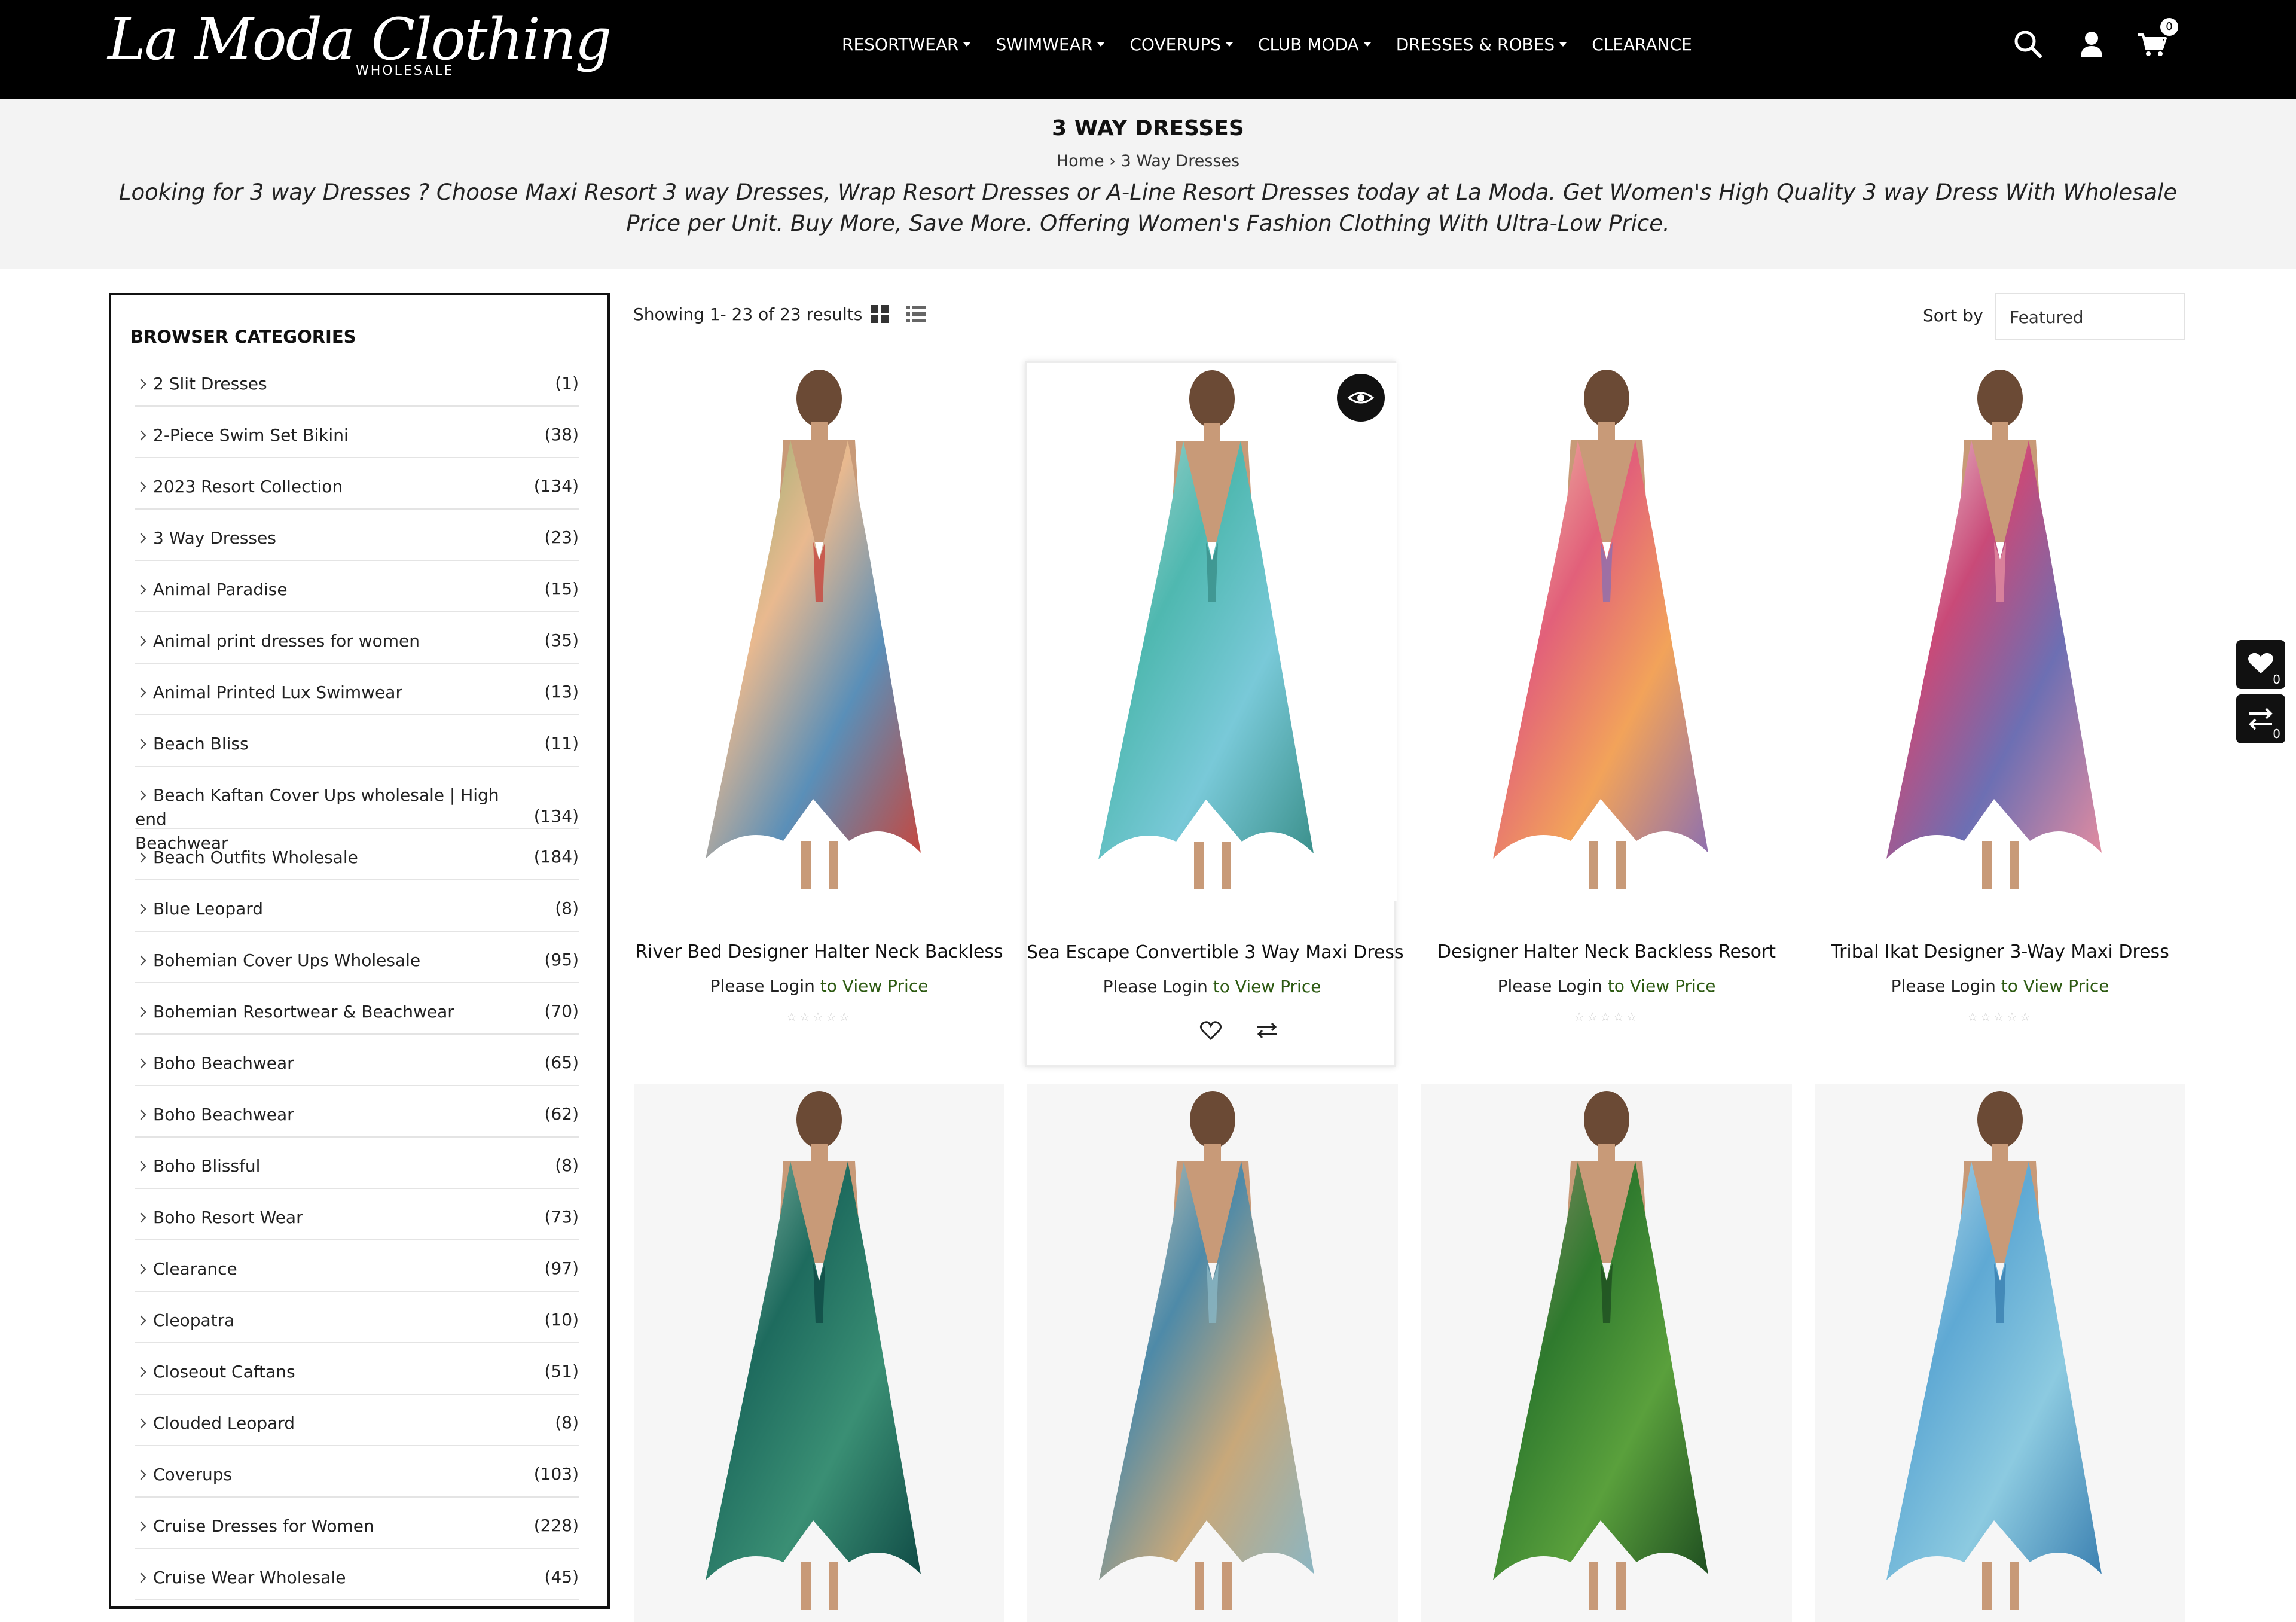 This screenshot has height=1622, width=2296. What do you see at coordinates (357, 484) in the screenshot?
I see `sidebar-category-item: 2023 Resort Collection (134)` at bounding box center [357, 484].